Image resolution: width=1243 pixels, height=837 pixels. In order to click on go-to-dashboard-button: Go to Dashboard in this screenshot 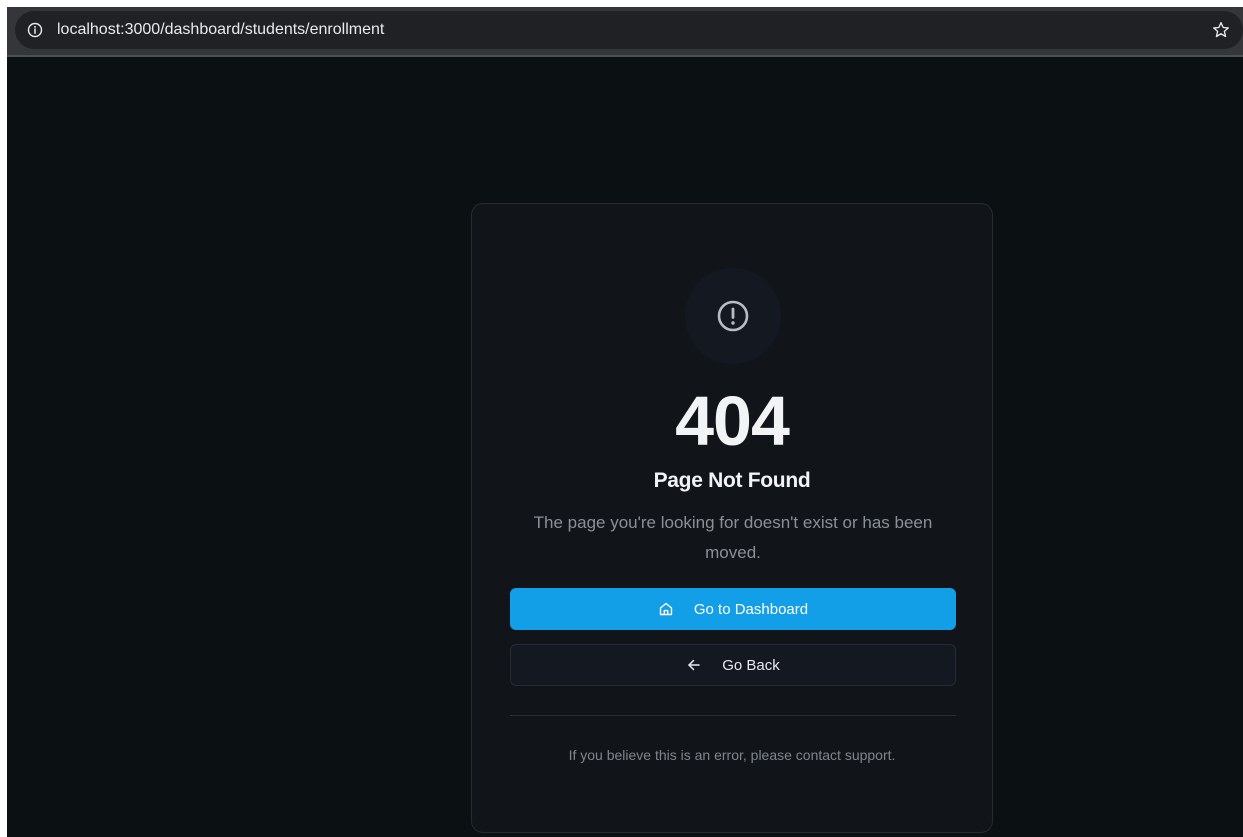, I will do `click(733, 609)`.